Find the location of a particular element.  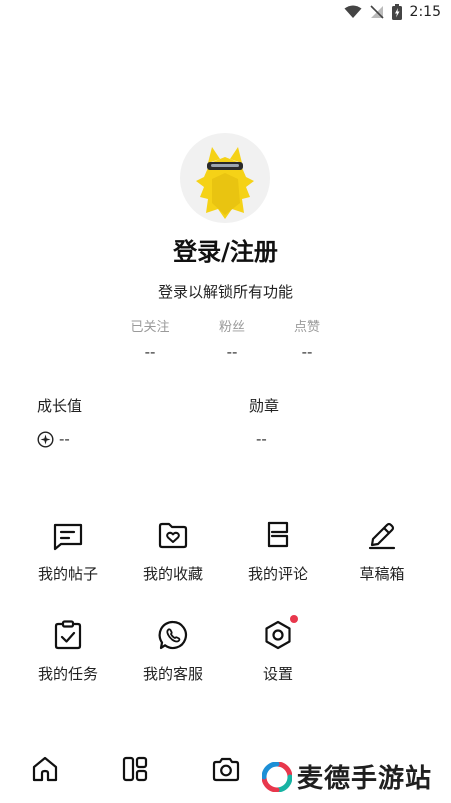

stat-likes-label: 点赞 is located at coordinates (306, 327).